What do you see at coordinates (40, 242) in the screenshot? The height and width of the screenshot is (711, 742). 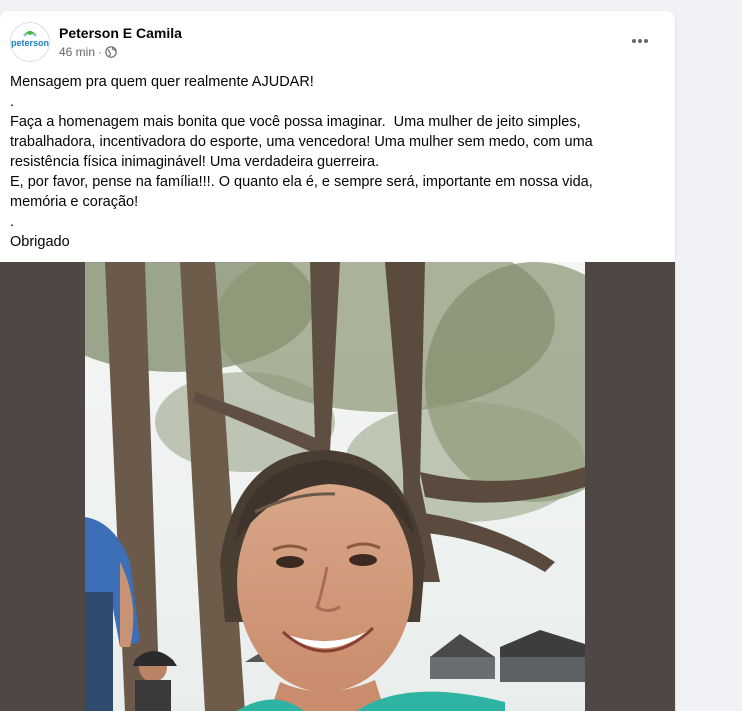 I see `post-line: Obrigado` at bounding box center [40, 242].